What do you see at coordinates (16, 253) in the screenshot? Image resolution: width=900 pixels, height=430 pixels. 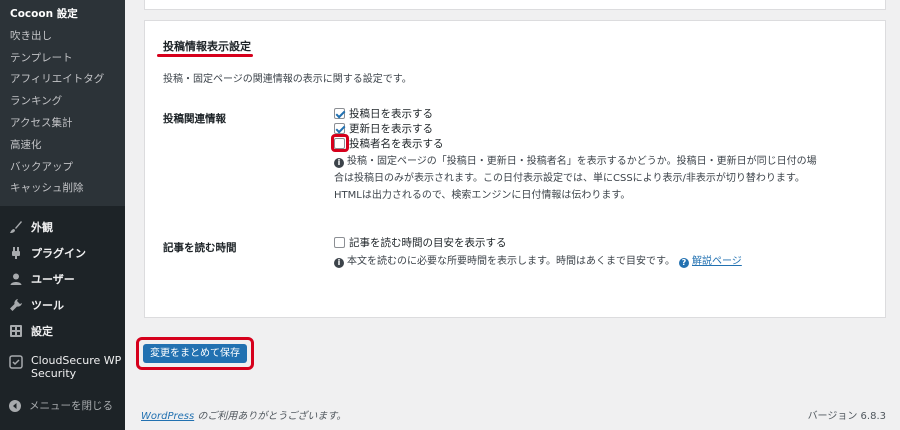 I see `plugin-icon` at bounding box center [16, 253].